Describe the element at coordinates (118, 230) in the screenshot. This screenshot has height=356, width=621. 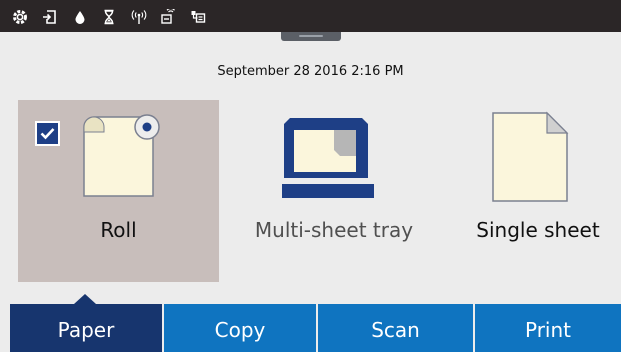
I see `option-label-roll: Roll` at that location.